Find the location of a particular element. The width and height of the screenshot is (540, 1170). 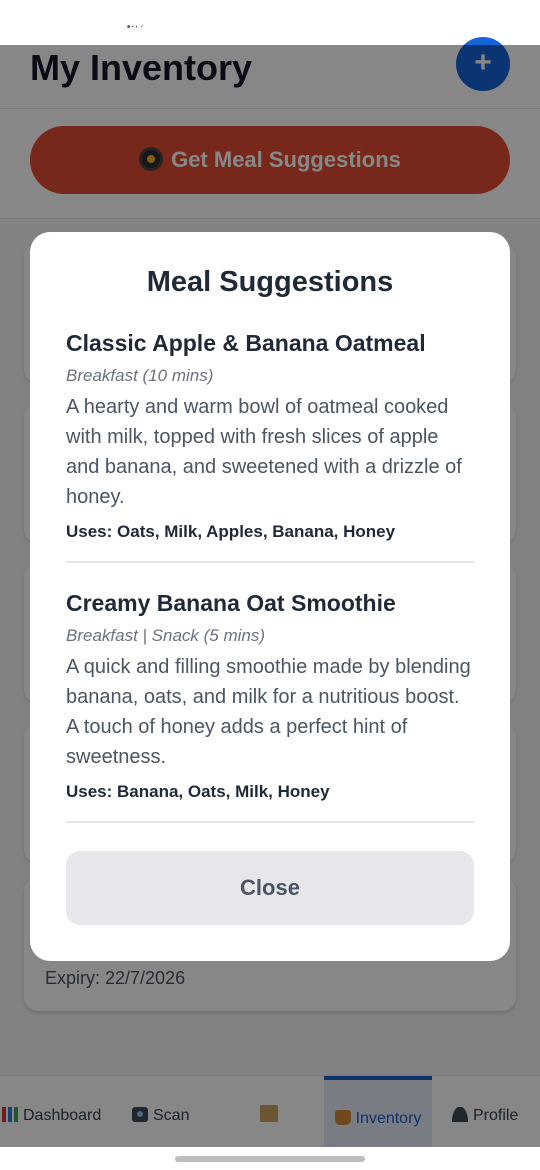

meal-name: Creamy Banana Oat Smoothie is located at coordinates (231, 603).